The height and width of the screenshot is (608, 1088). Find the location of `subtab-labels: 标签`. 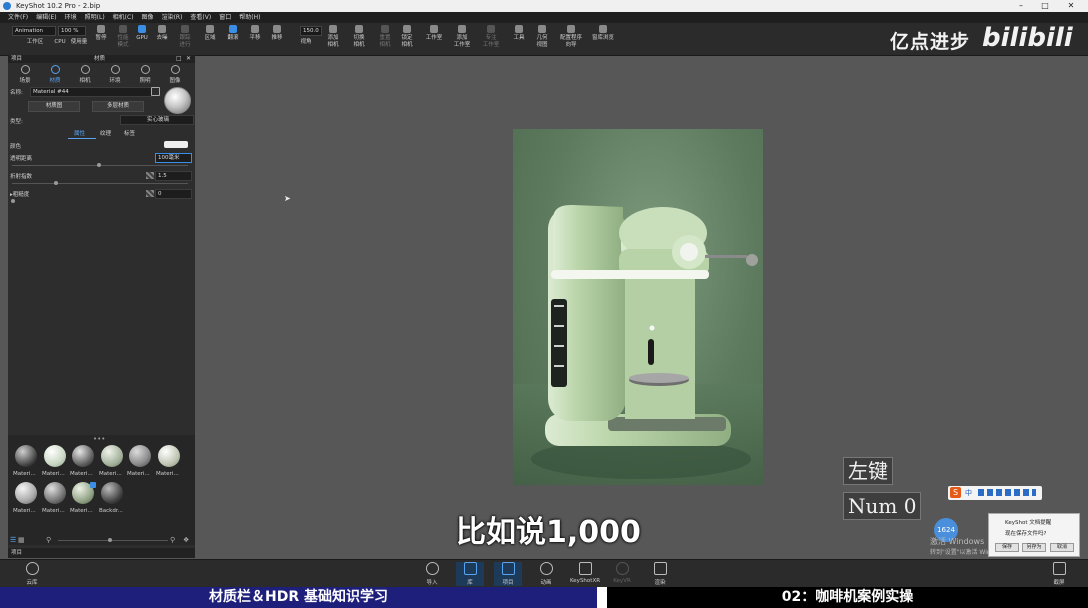

subtab-labels: 标签 is located at coordinates (129, 133).